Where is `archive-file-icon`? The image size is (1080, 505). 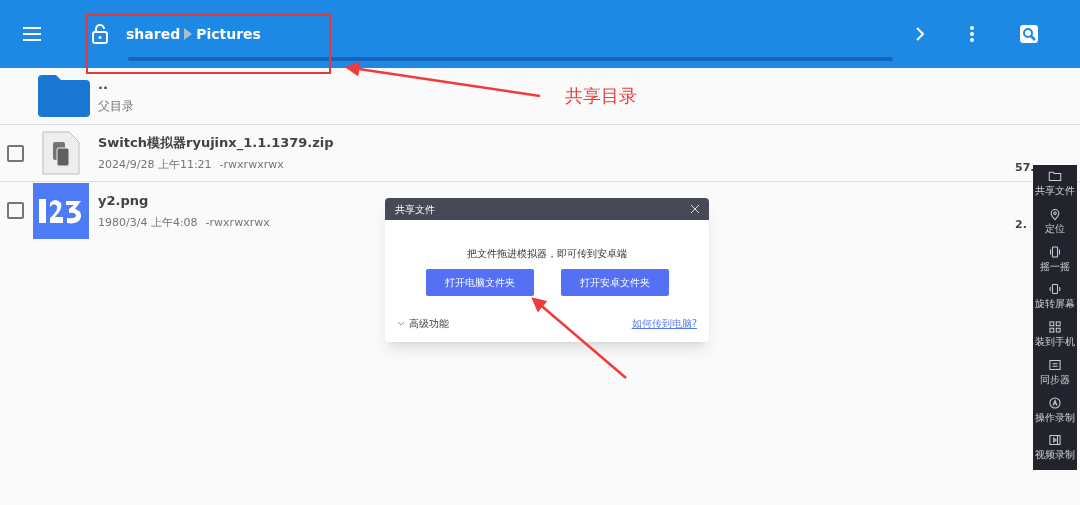
archive-file-icon is located at coordinates (61, 153).